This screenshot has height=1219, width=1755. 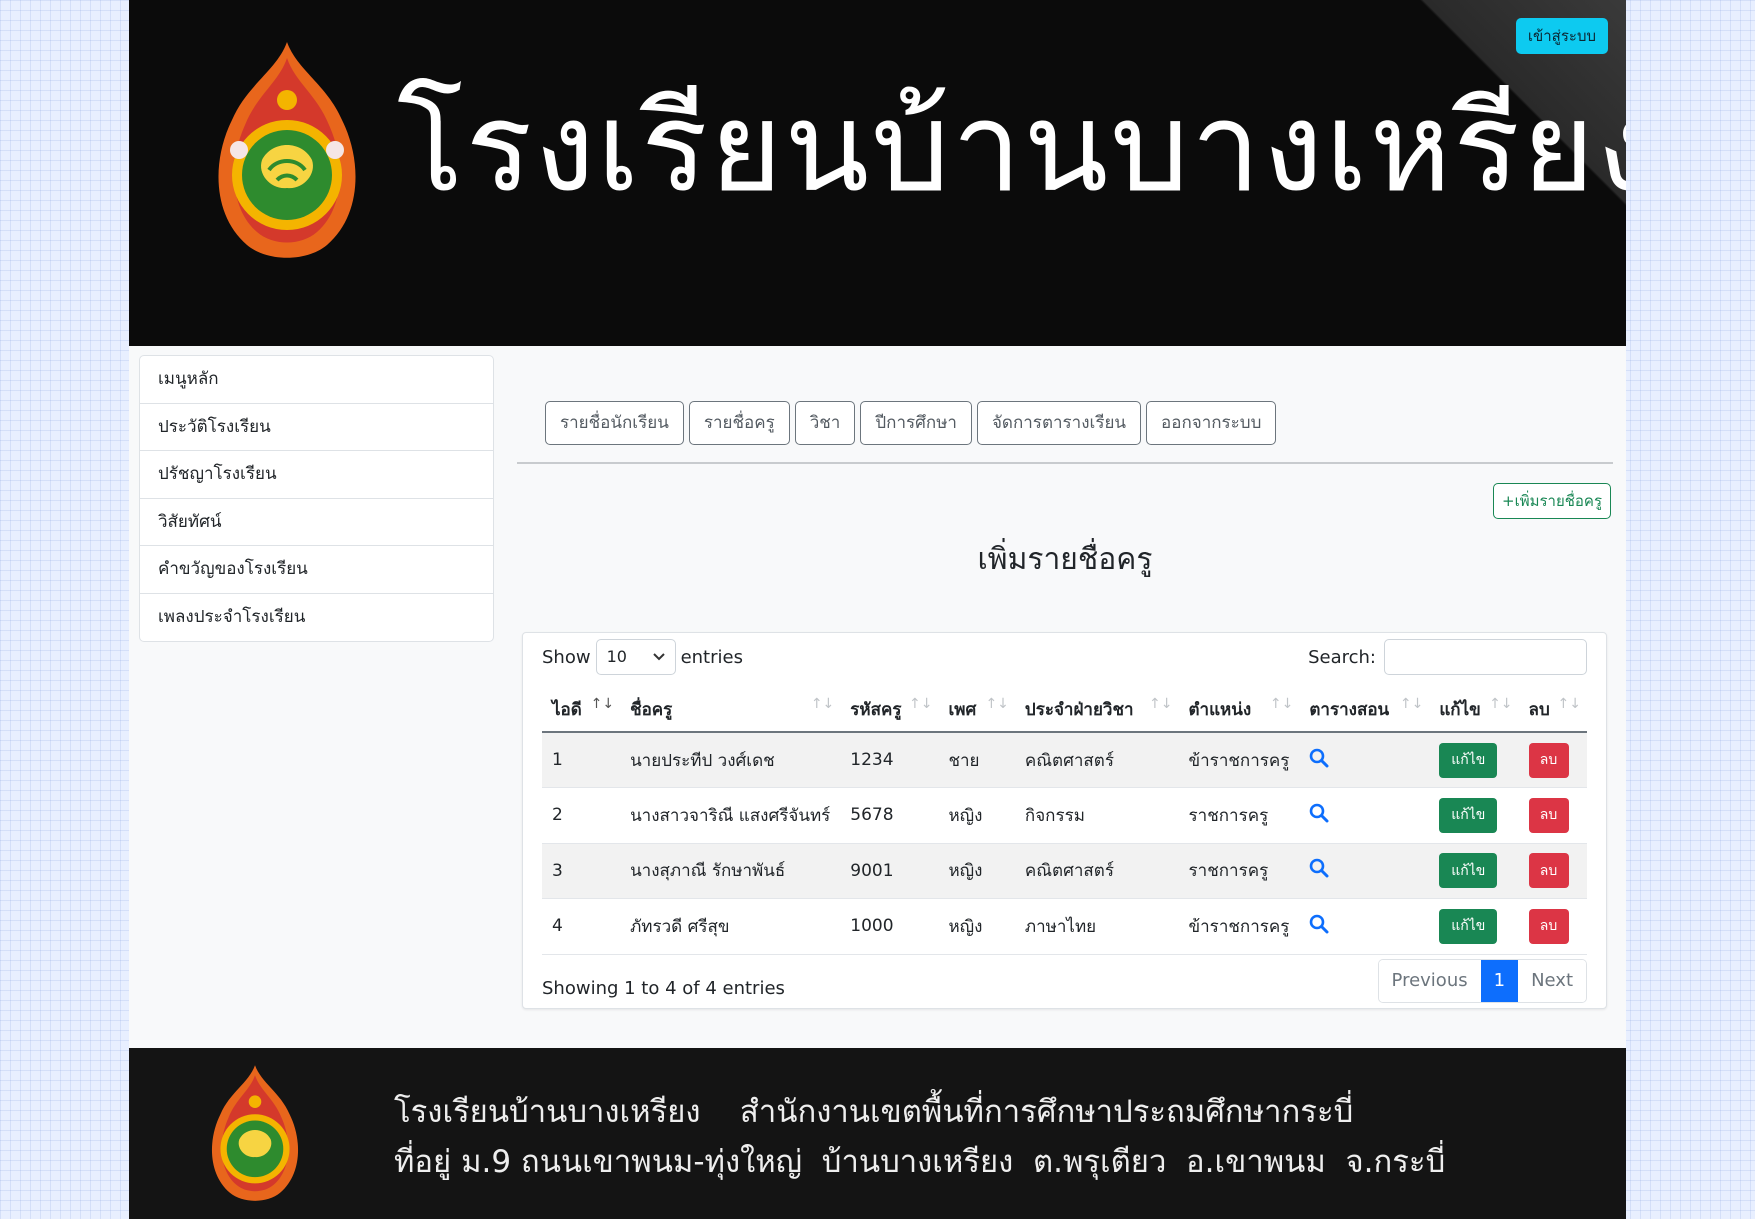 What do you see at coordinates (1499, 981) in the screenshot?
I see `pagination-page-1: 1` at bounding box center [1499, 981].